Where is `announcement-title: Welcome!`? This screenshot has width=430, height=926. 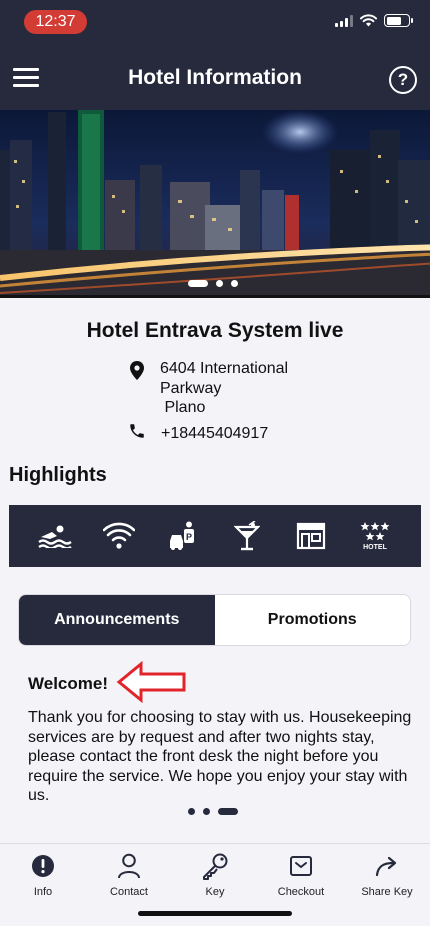 announcement-title: Welcome! is located at coordinates (68, 683).